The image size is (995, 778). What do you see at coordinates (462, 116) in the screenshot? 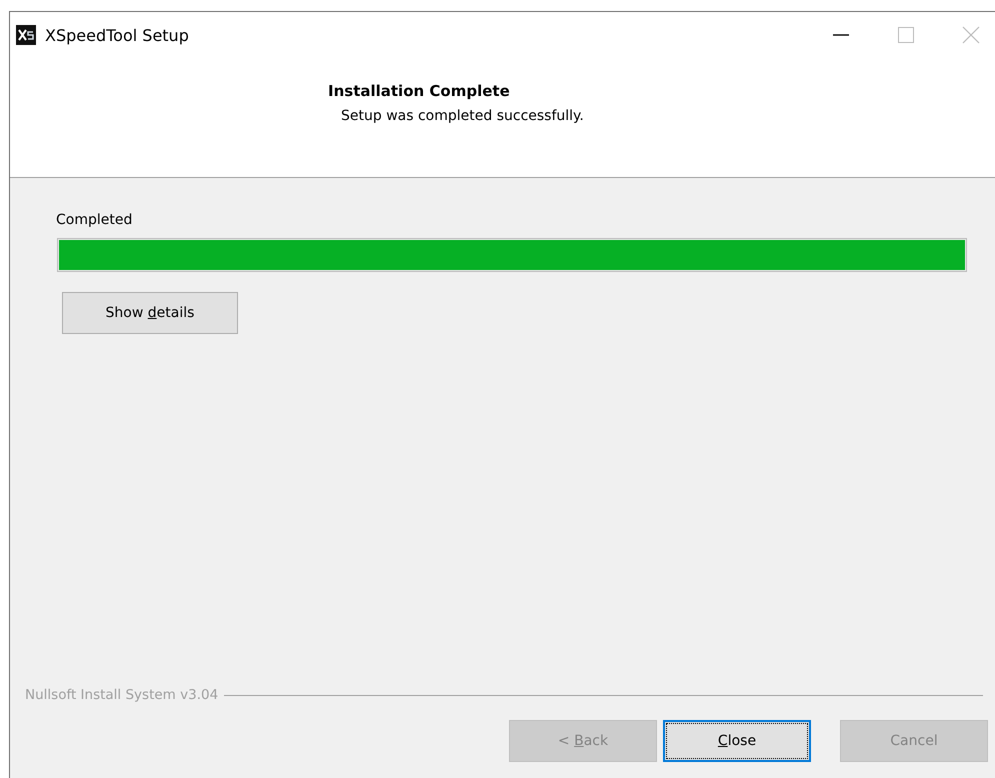
I see `page-subtitle: Setup was completed successfully.` at bounding box center [462, 116].